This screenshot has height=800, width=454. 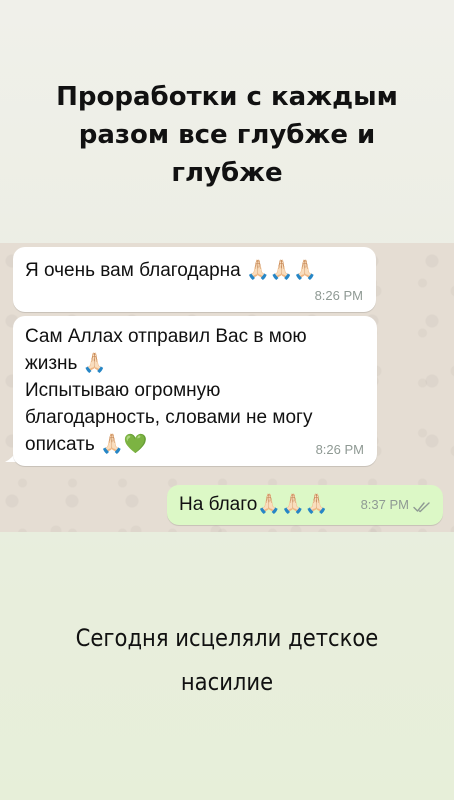 I want to click on message-time: 8:37 PM, so click(x=384, y=504).